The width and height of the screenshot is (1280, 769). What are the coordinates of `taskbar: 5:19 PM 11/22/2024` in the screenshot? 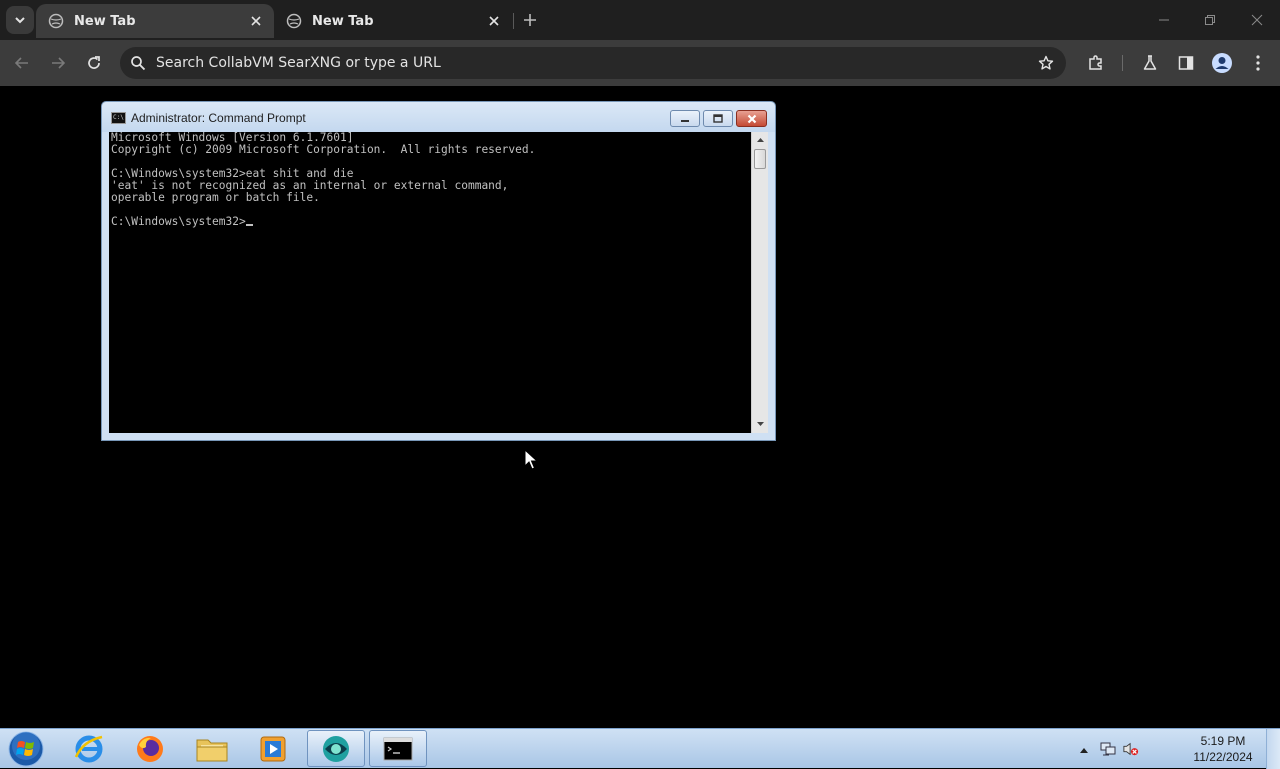 It's located at (640, 748).